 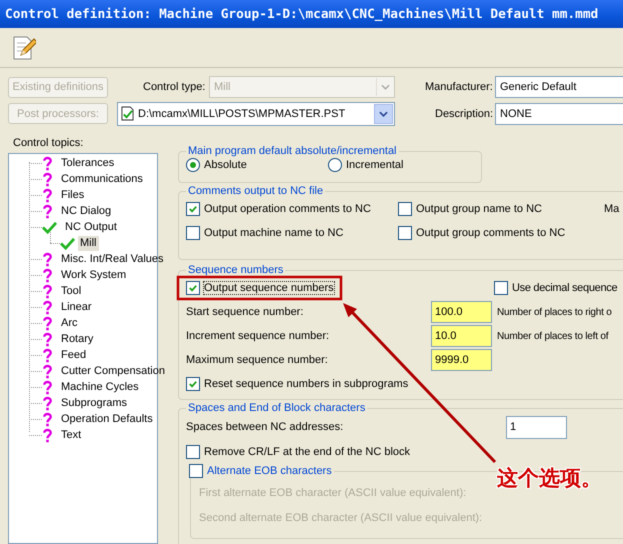 I want to click on tree-item: Subprograms, so click(x=94, y=403).